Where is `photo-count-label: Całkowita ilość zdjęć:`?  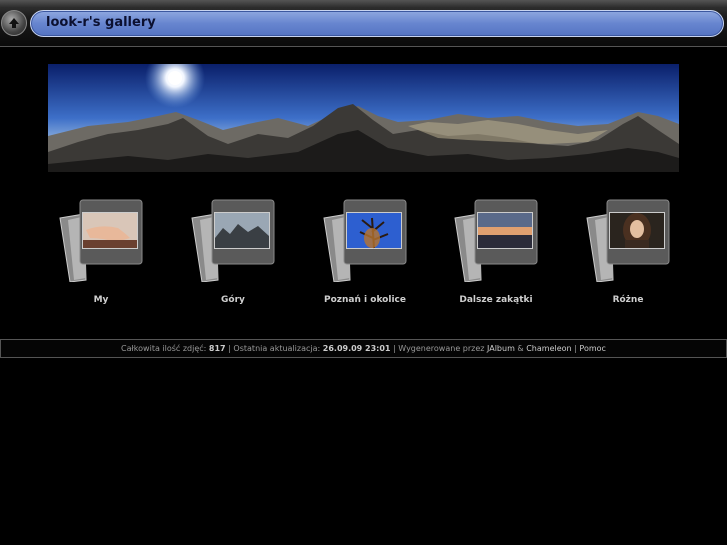 photo-count-label: Całkowita ilość zdjęć: is located at coordinates (164, 348).